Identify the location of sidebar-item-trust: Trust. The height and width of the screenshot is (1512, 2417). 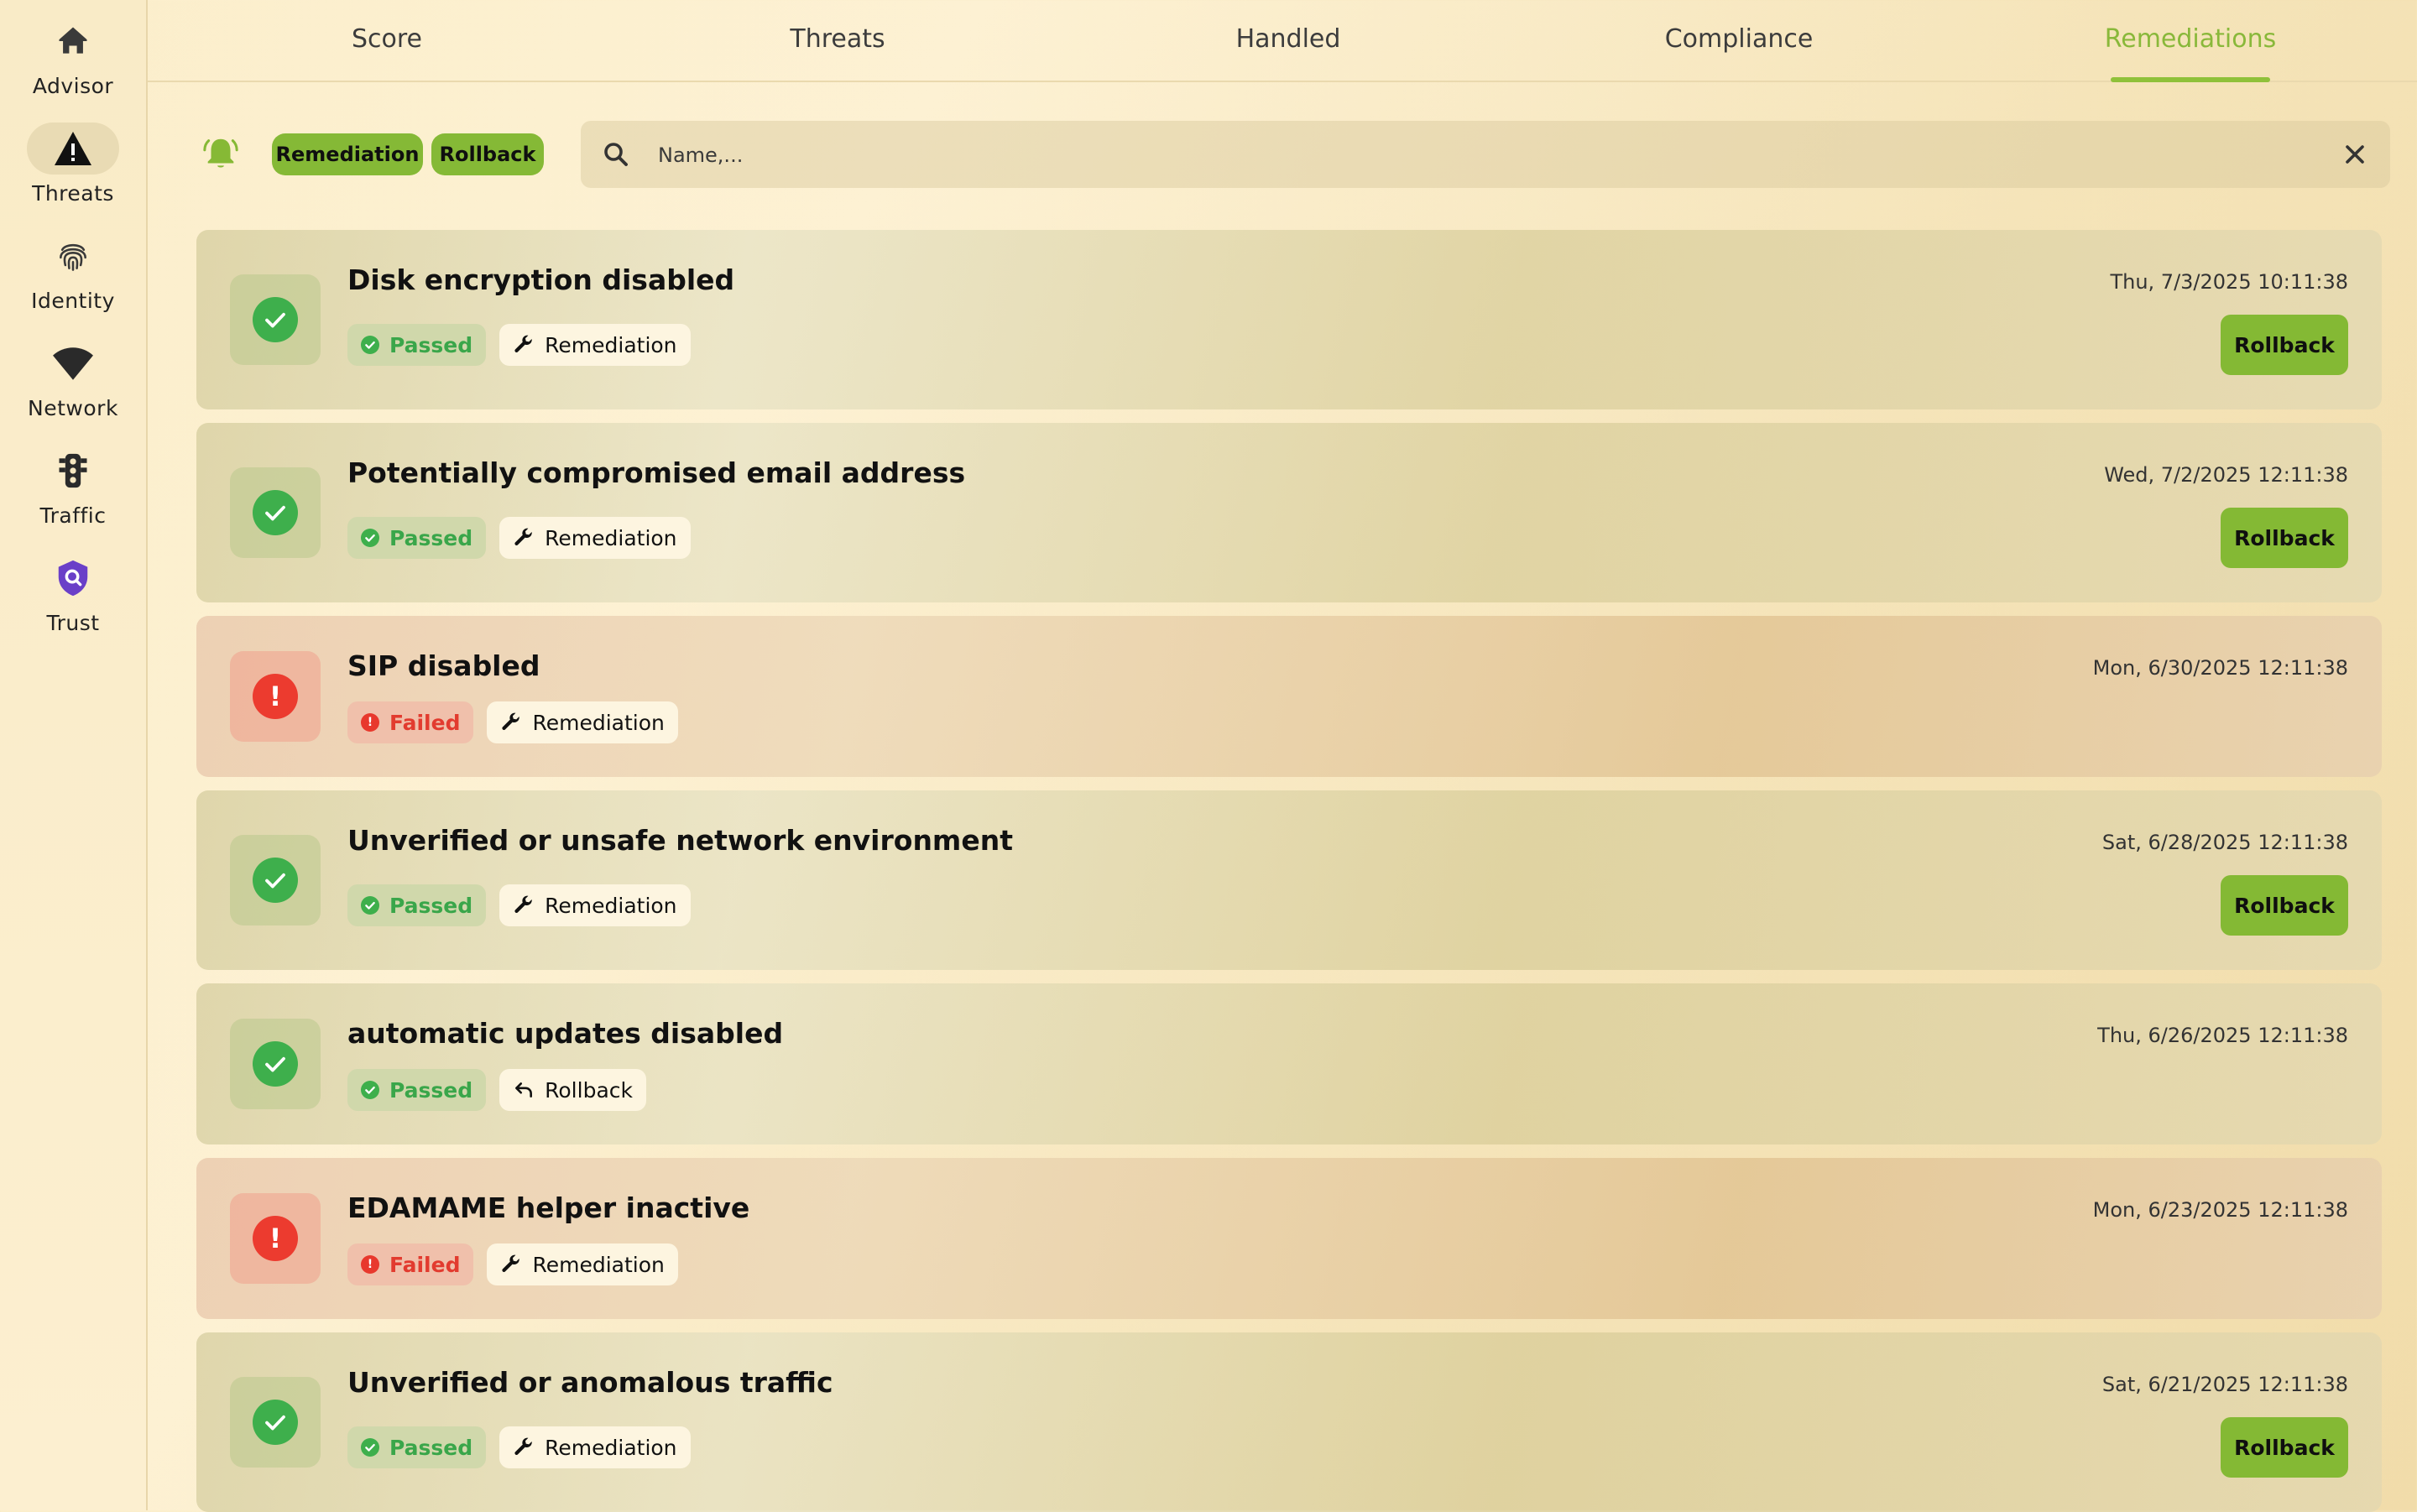
(73, 603).